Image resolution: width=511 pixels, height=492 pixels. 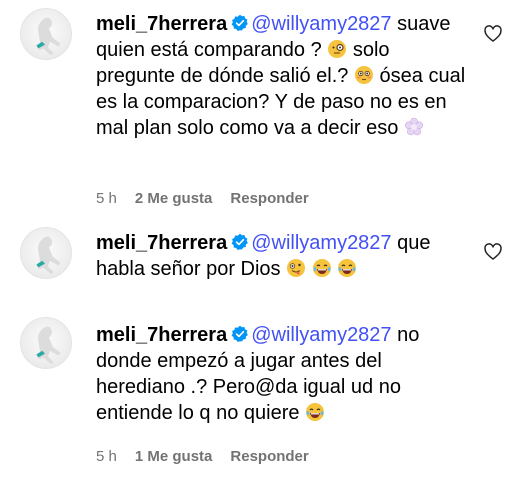 What do you see at coordinates (296, 268) in the screenshot?
I see `zany-face-emoji` at bounding box center [296, 268].